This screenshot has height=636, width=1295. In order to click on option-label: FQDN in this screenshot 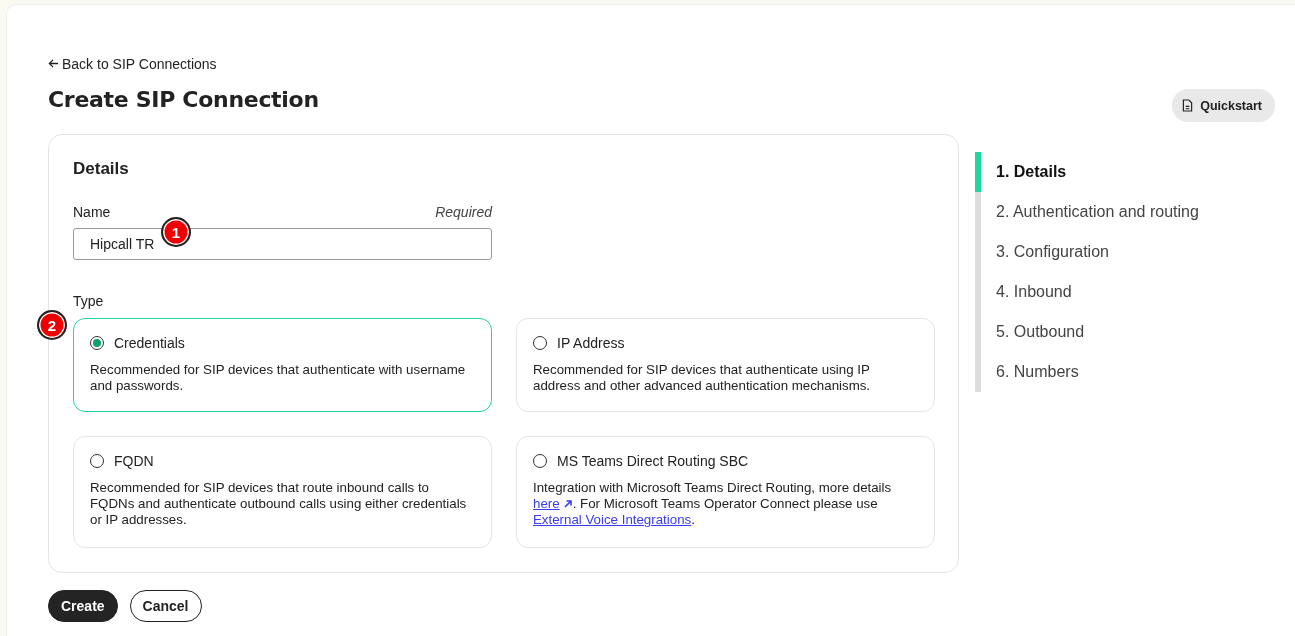, I will do `click(134, 461)`.